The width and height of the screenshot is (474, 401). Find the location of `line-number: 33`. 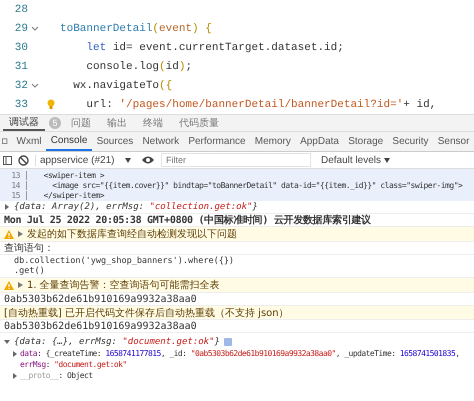

line-number: 33 is located at coordinates (21, 104).